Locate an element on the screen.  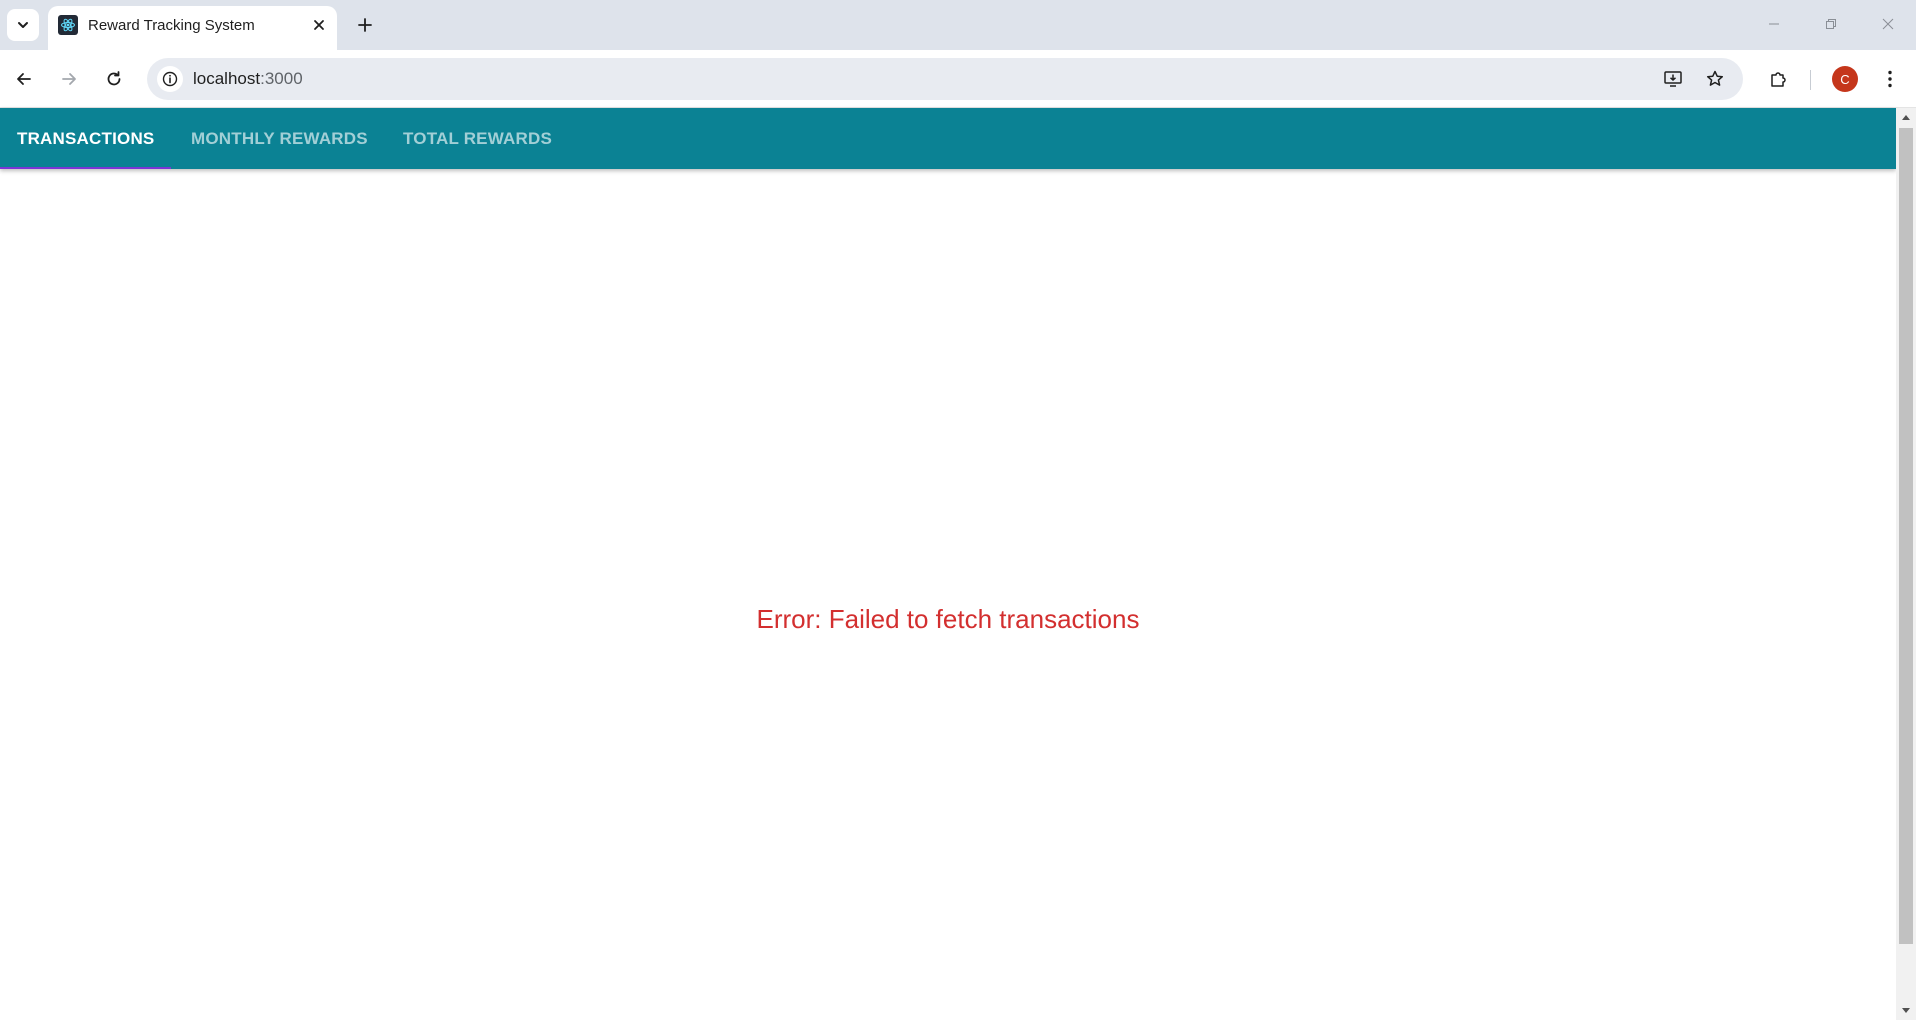
tab-close-button is located at coordinates (319, 25).